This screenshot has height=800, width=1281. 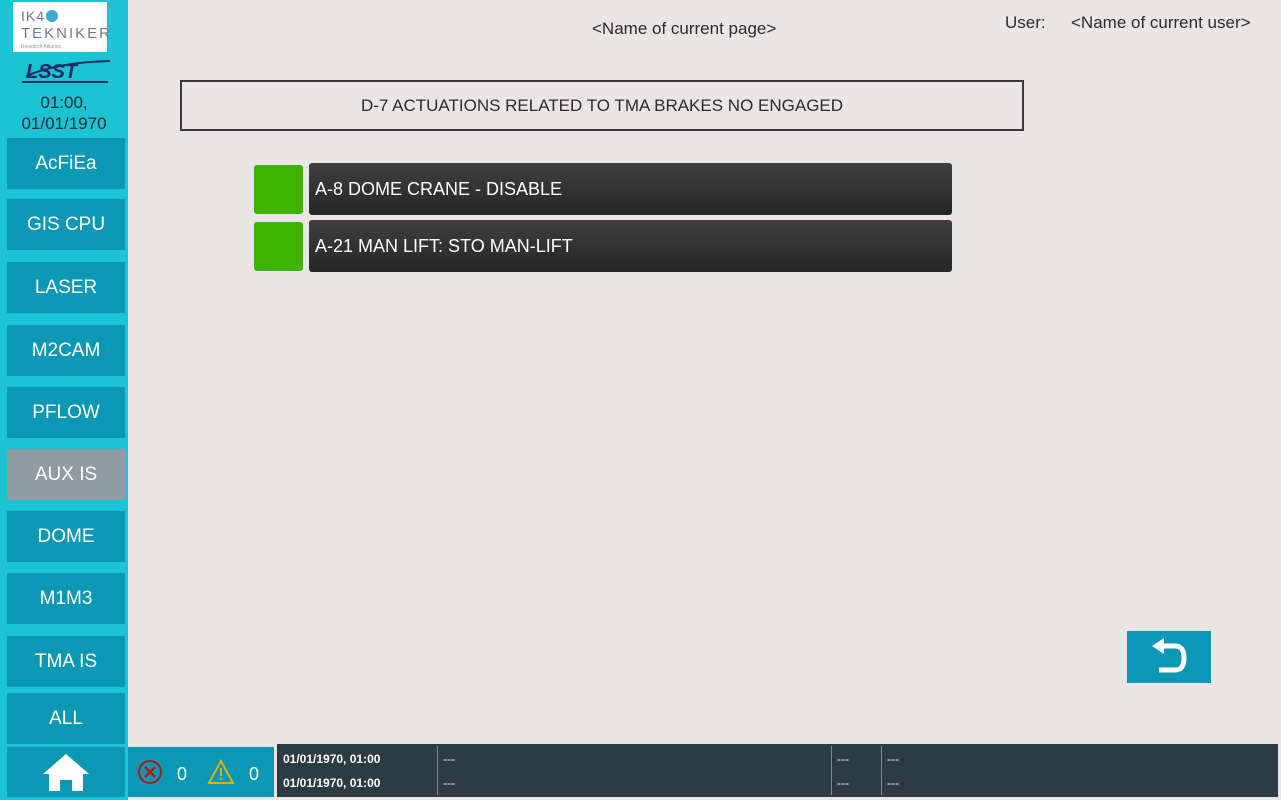 I want to click on nav-button-dome: DOME, so click(x=66, y=536).